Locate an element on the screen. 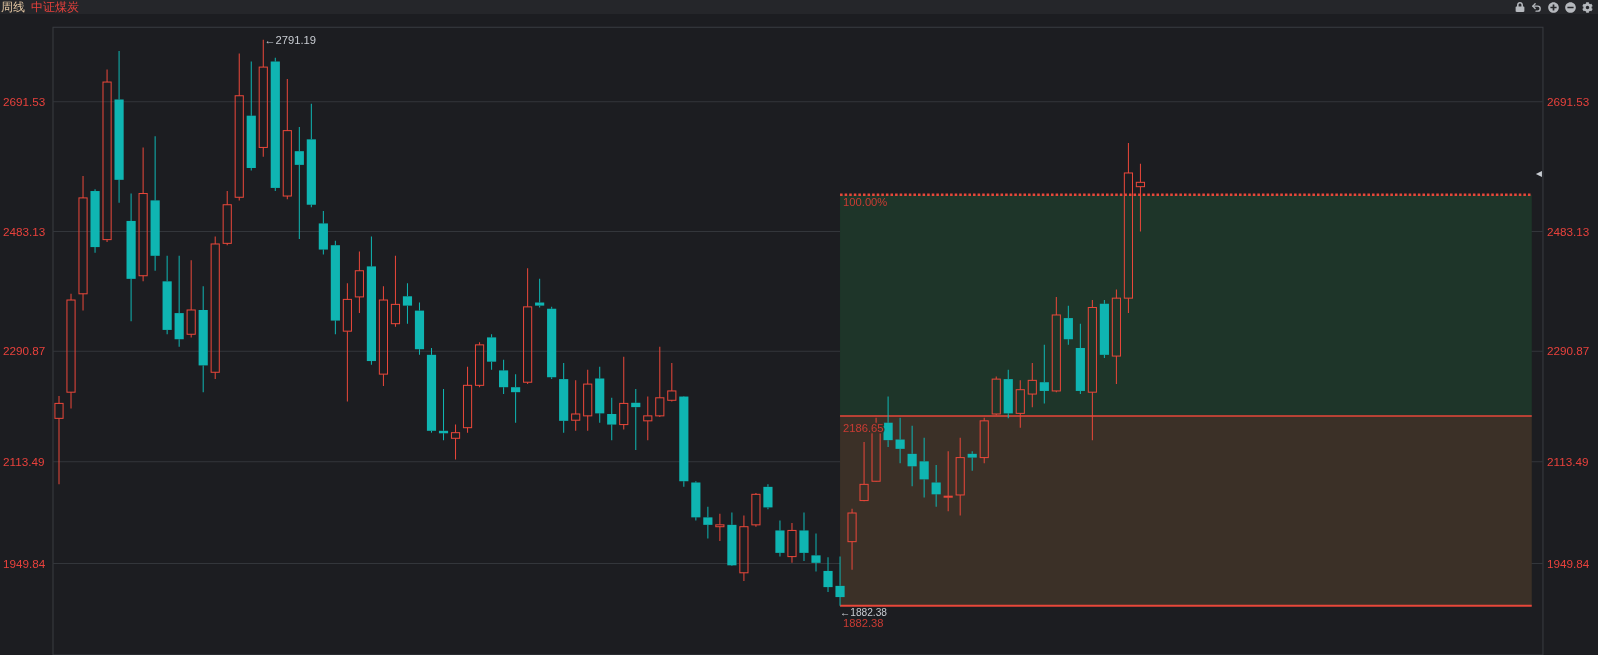 This screenshot has height=655, width=1598. min-price-label: ←1882.38 is located at coordinates (864, 612).